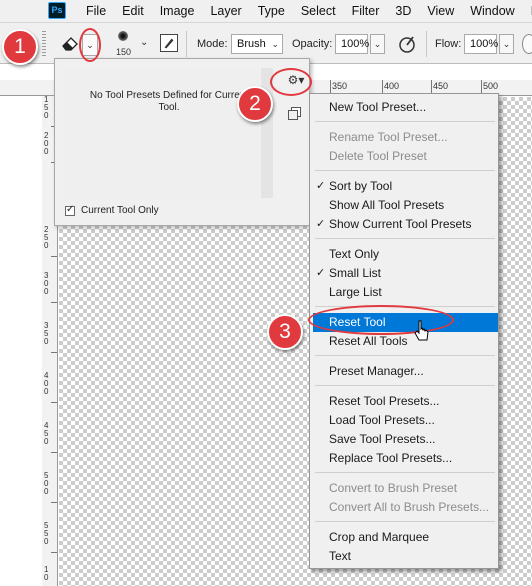 This screenshot has width=532, height=586. Describe the element at coordinates (275, 44) in the screenshot. I see `mode-chevron-icon: ⌄` at that location.